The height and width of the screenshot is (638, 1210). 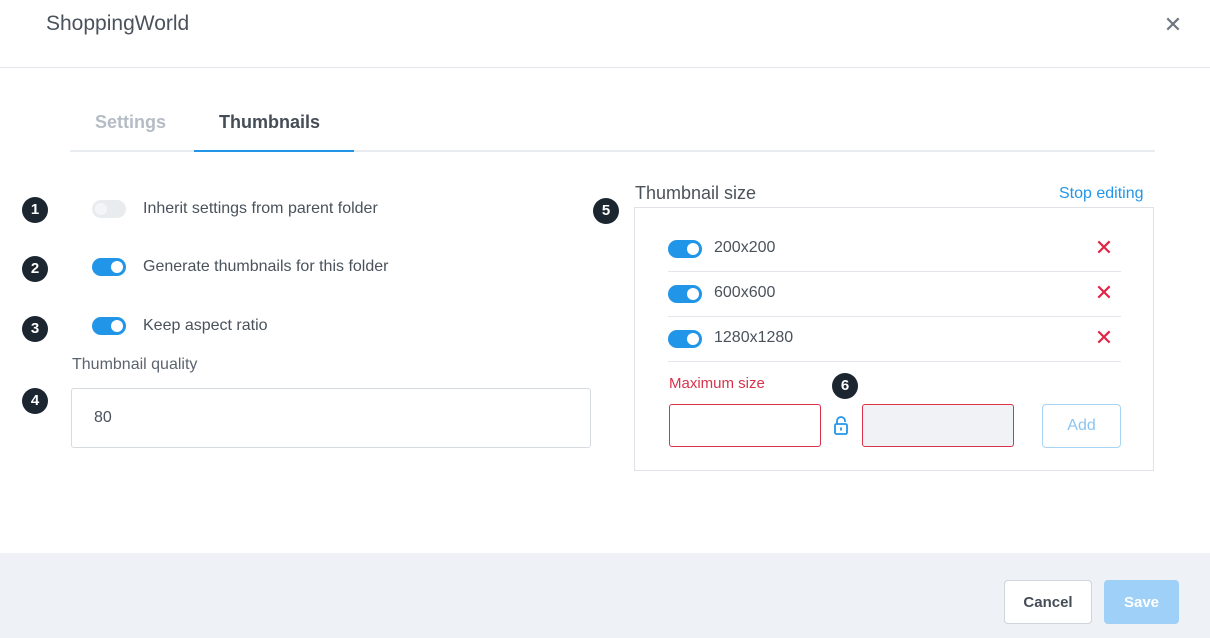 I want to click on lock-icon, so click(x=841, y=425).